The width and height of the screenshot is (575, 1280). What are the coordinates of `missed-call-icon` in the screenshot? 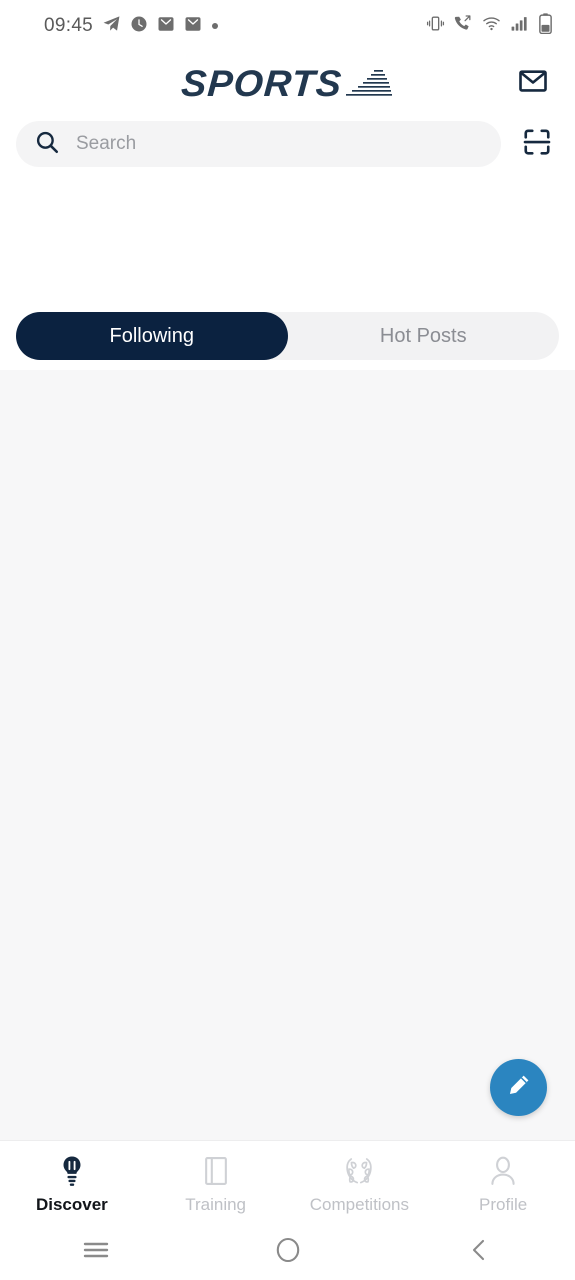 It's located at (463, 26).